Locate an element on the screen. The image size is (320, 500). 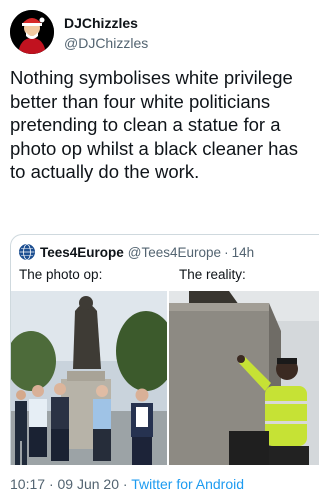
globe-icon is located at coordinates (27, 252).